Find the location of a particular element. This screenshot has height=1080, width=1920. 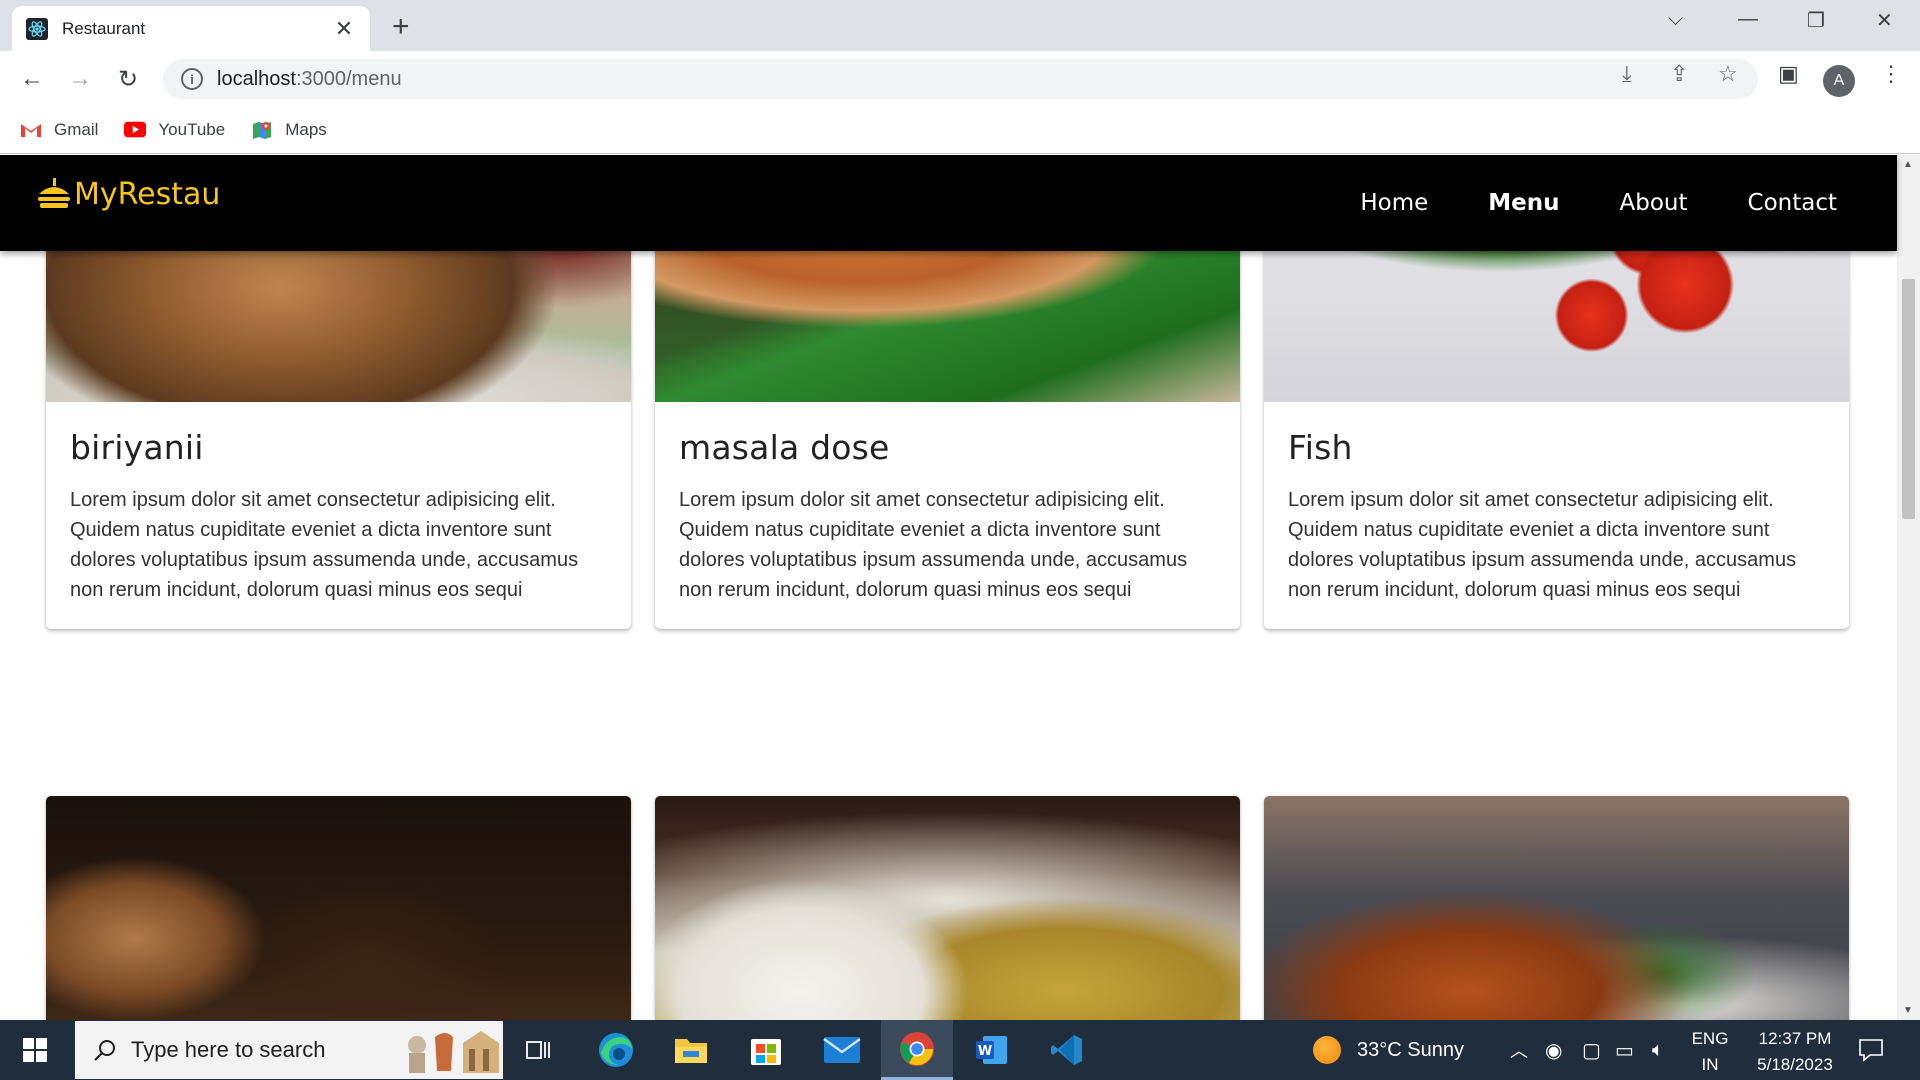

vscode-icon is located at coordinates (1067, 1050).